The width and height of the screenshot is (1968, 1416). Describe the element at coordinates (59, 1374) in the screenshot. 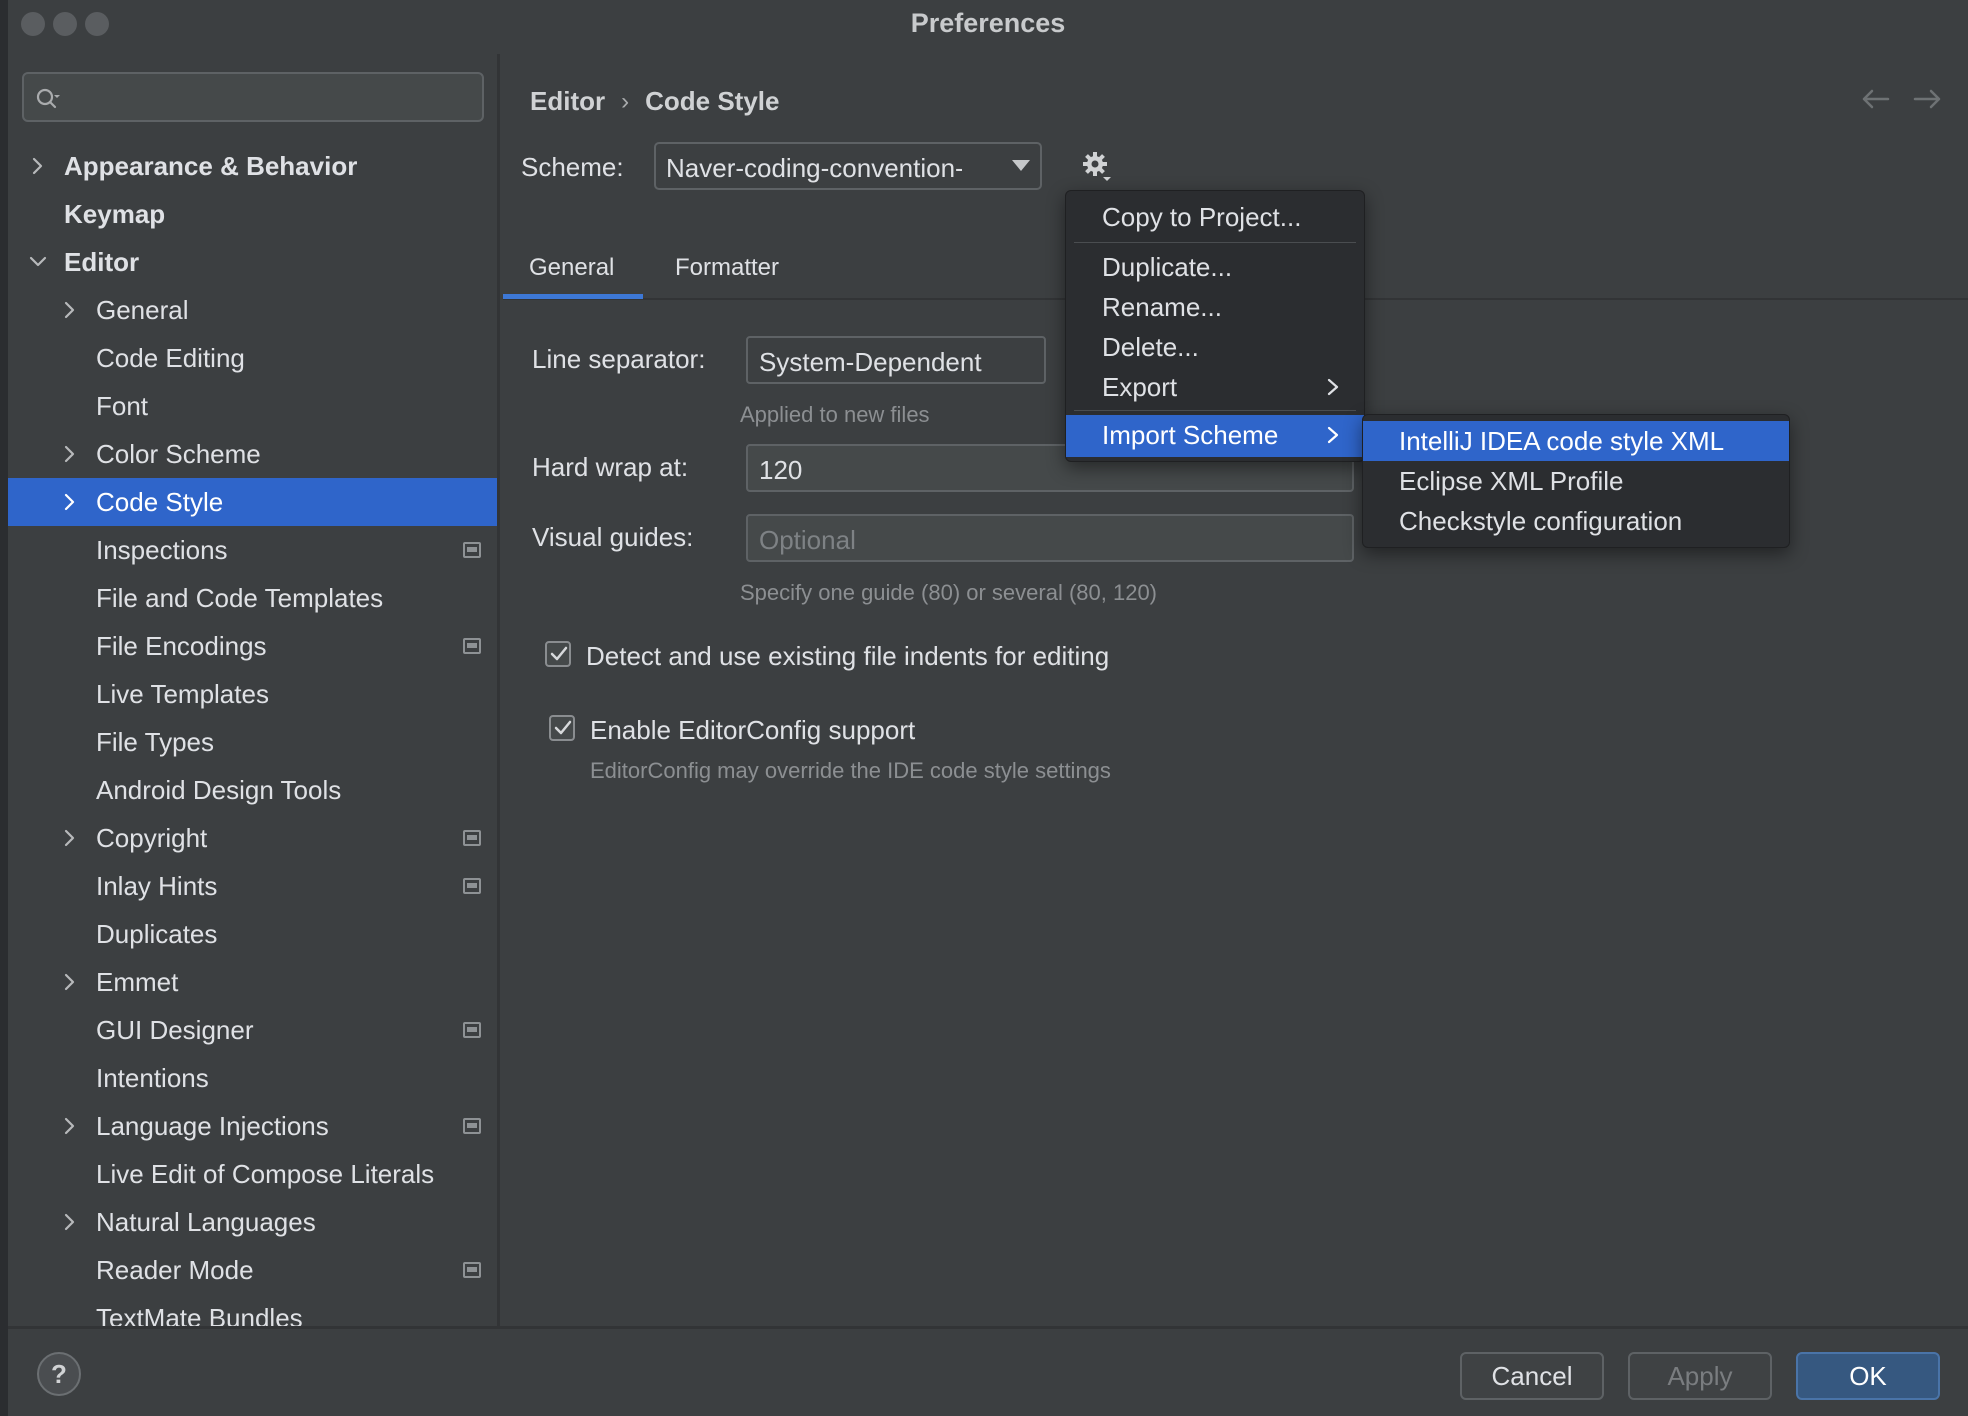

I see `help-button: ?` at that location.